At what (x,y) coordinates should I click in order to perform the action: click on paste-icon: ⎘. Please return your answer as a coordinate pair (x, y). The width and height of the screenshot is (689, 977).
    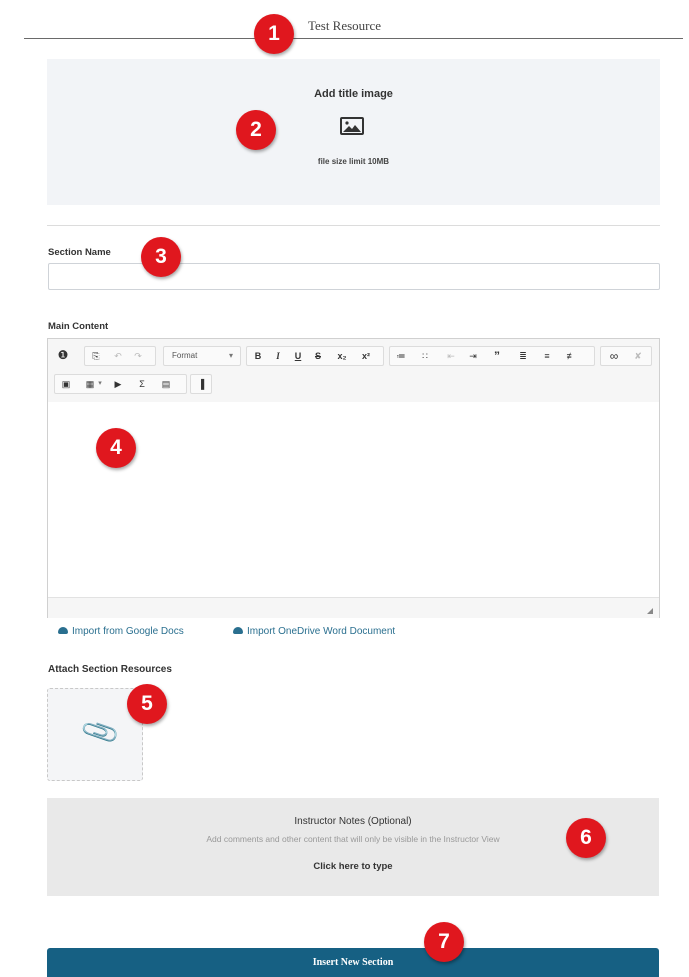
    Looking at the image, I should click on (96, 356).